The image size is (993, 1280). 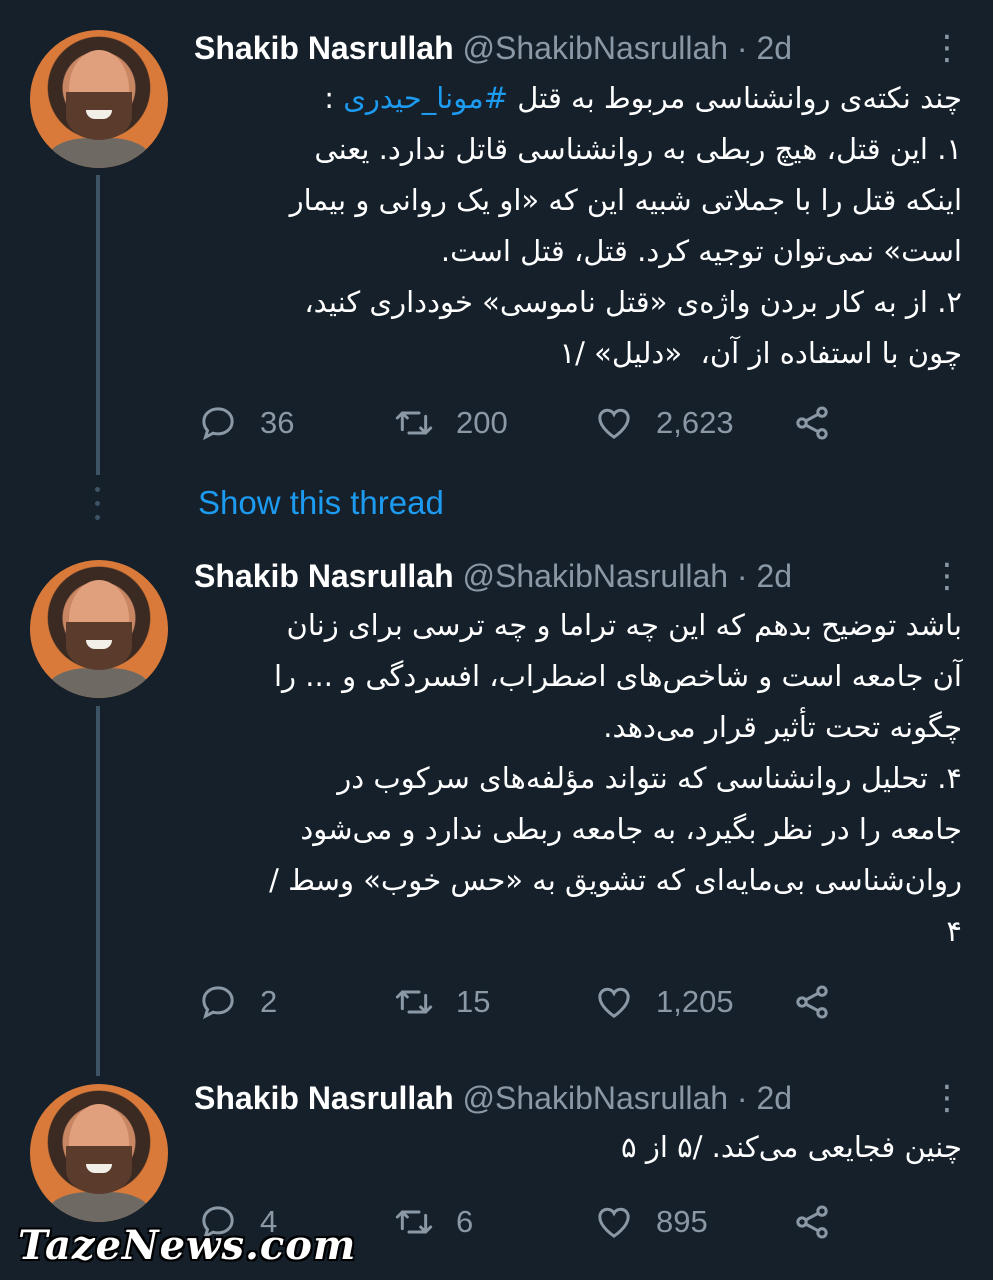 I want to click on show-thread-link: Show this thread, so click(x=321, y=503).